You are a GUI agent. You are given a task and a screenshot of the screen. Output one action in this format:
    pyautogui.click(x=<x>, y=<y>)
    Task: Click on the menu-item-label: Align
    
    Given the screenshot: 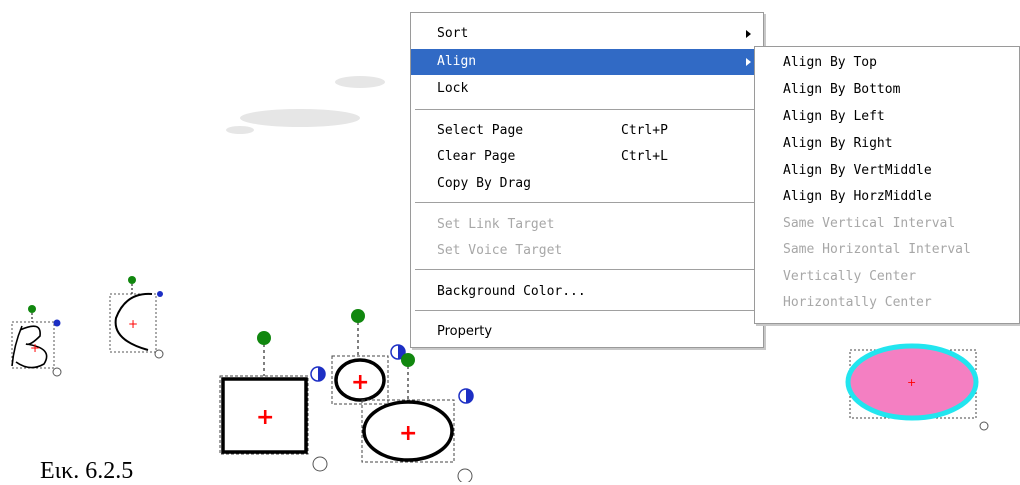 What is the action you would take?
    pyautogui.click(x=457, y=61)
    